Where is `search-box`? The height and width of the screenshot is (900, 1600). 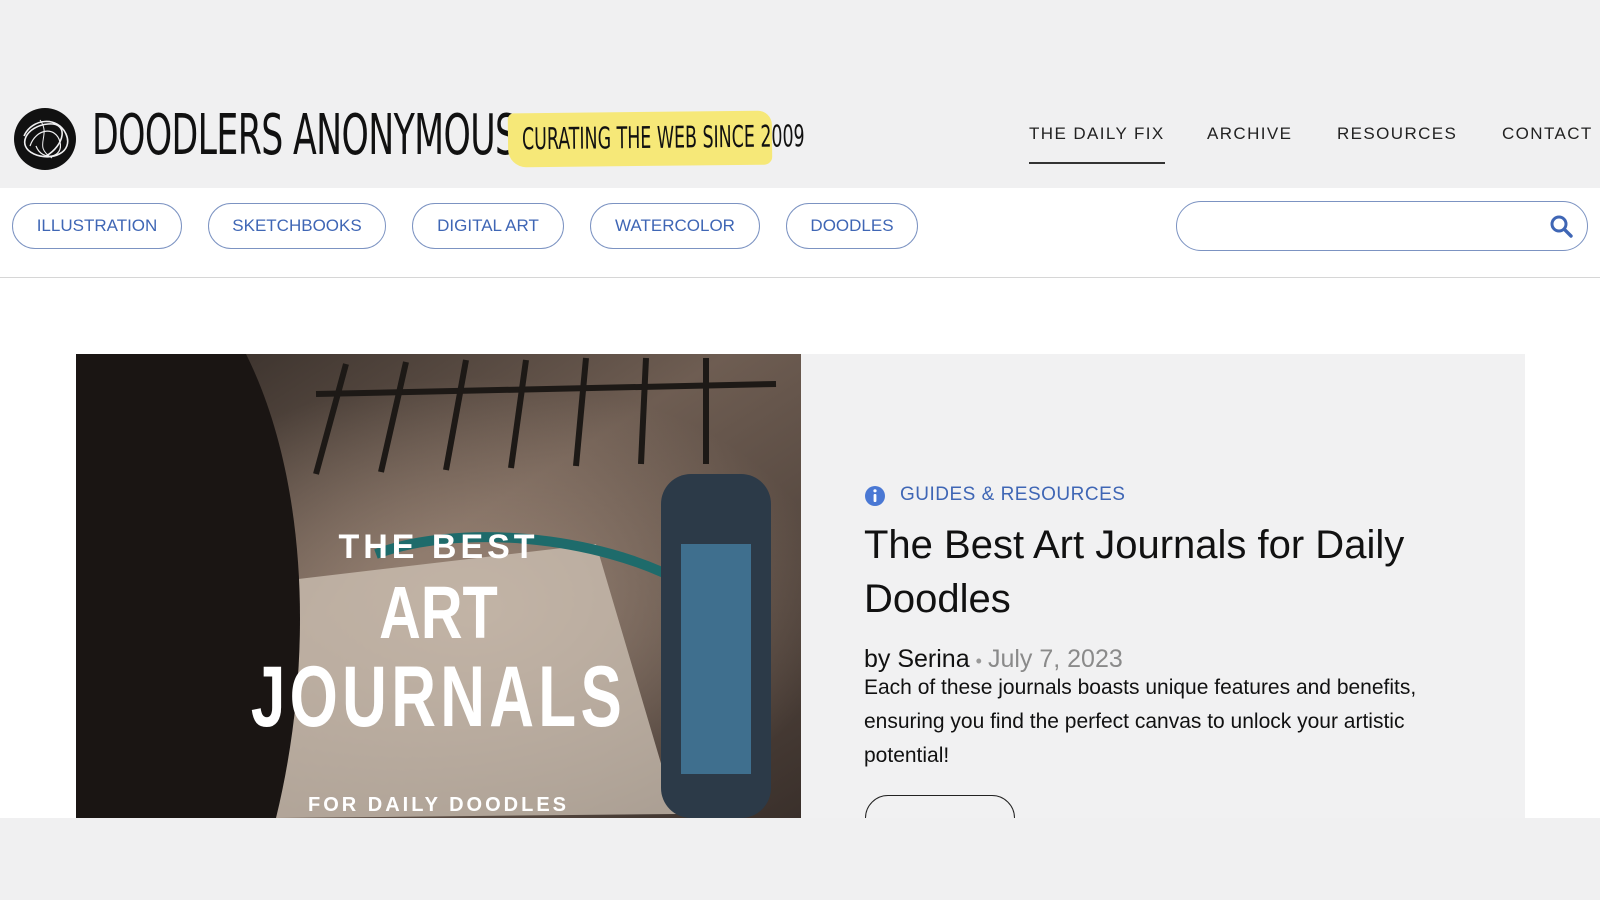 search-box is located at coordinates (1382, 226).